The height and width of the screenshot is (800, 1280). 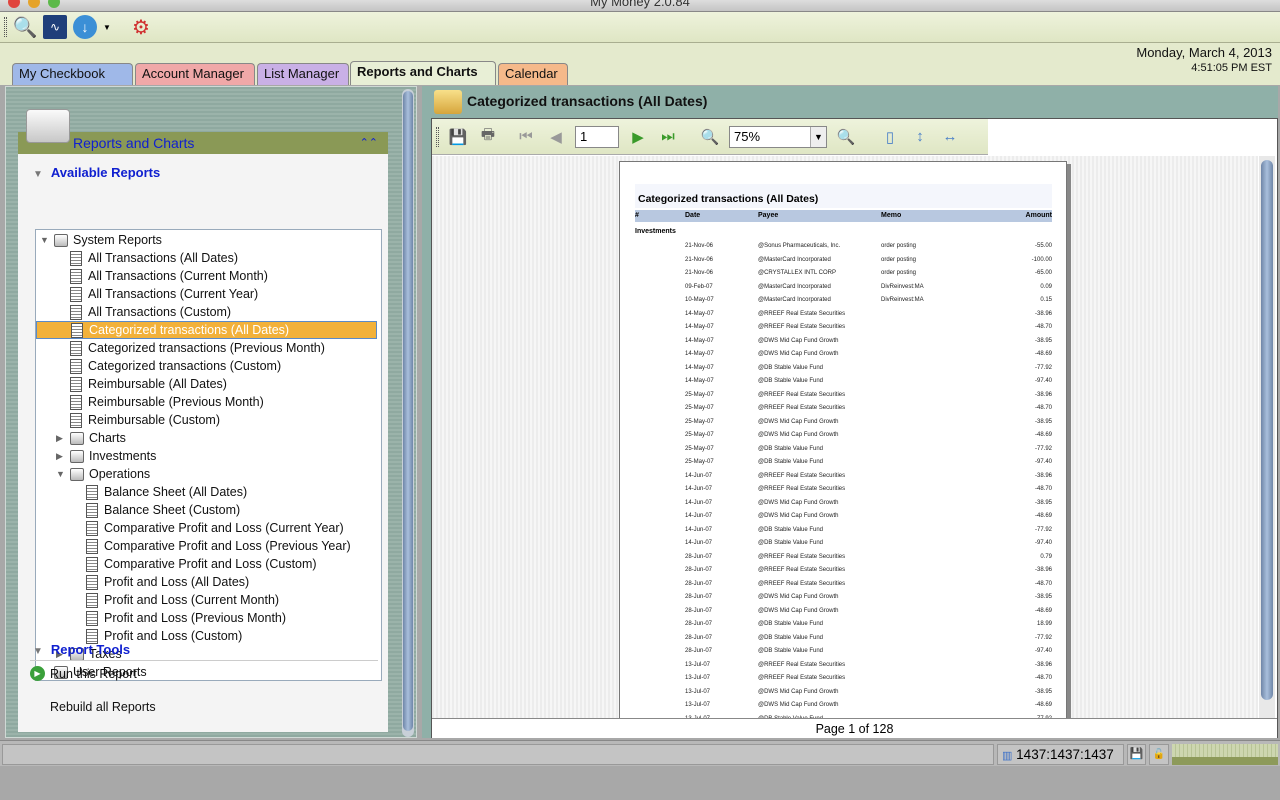 What do you see at coordinates (203, 143) in the screenshot?
I see `panel-header: Reports and Charts ⌃⌃` at bounding box center [203, 143].